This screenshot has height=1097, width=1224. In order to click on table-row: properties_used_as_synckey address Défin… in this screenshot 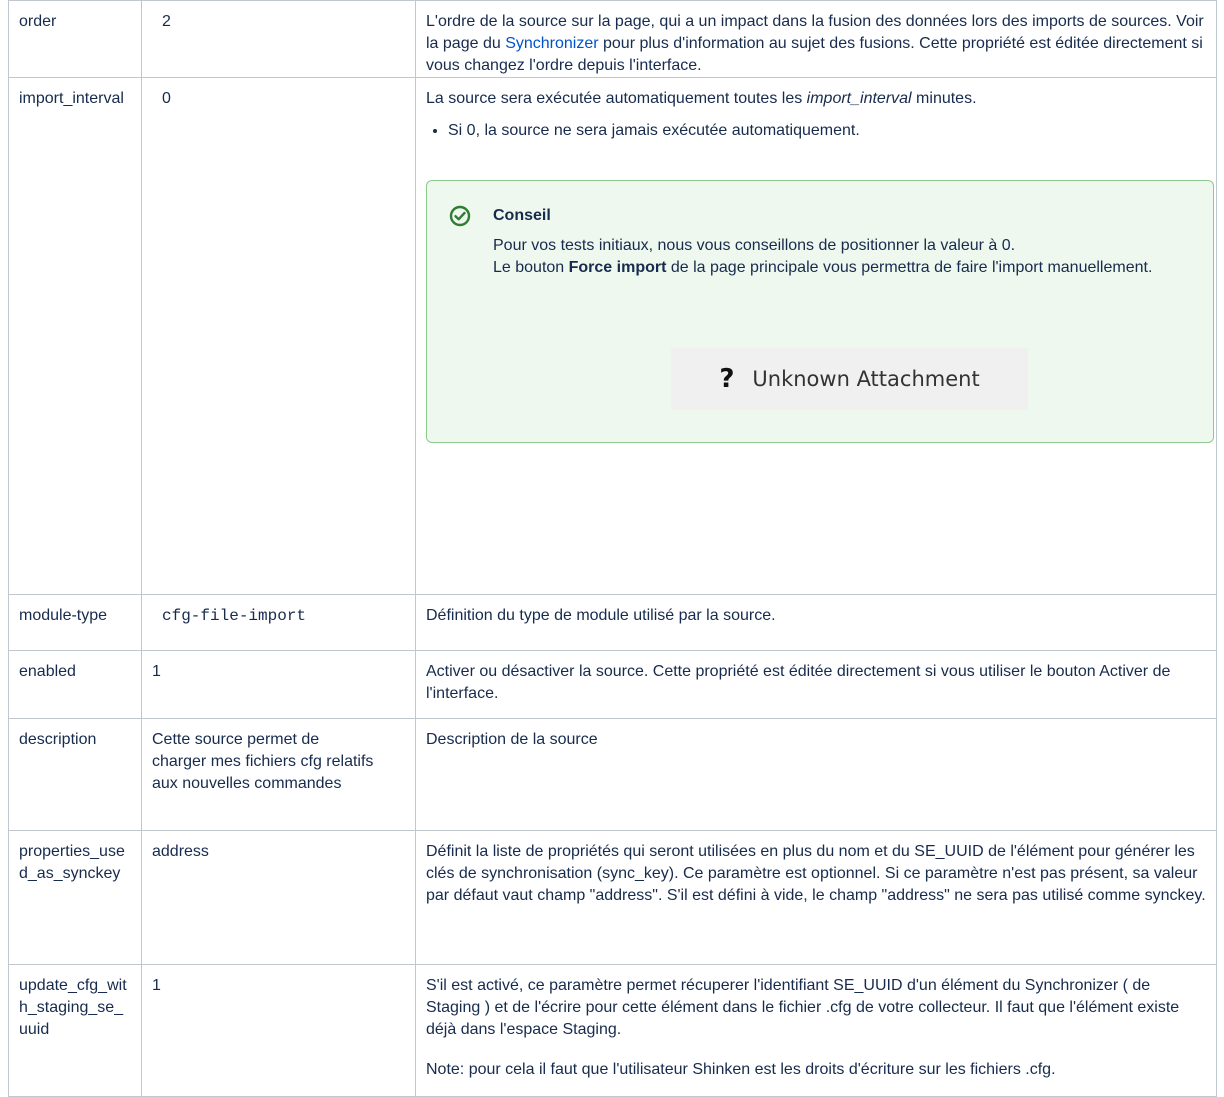, I will do `click(612, 897)`.